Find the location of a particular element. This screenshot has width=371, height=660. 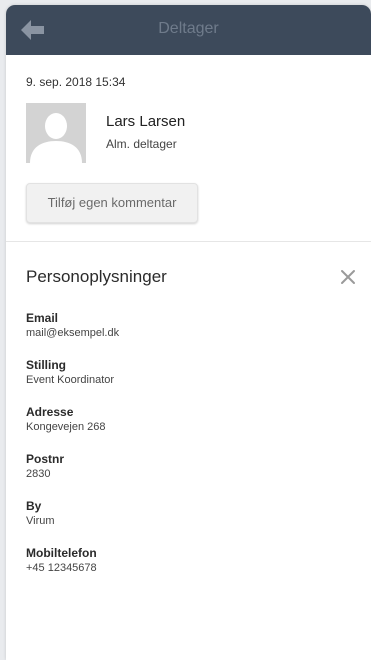

add-comment-button: Tilføj egen kommentar is located at coordinates (112, 203).